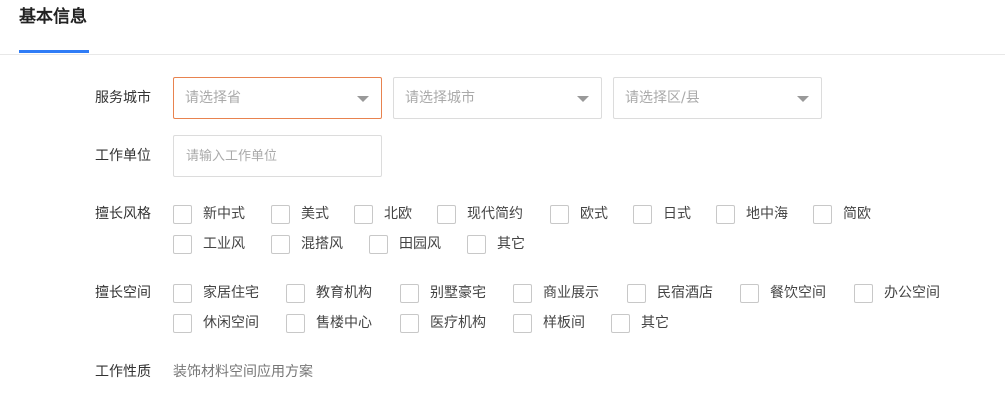  What do you see at coordinates (685, 293) in the screenshot?
I see `checkbox-label: 民宿酒店` at bounding box center [685, 293].